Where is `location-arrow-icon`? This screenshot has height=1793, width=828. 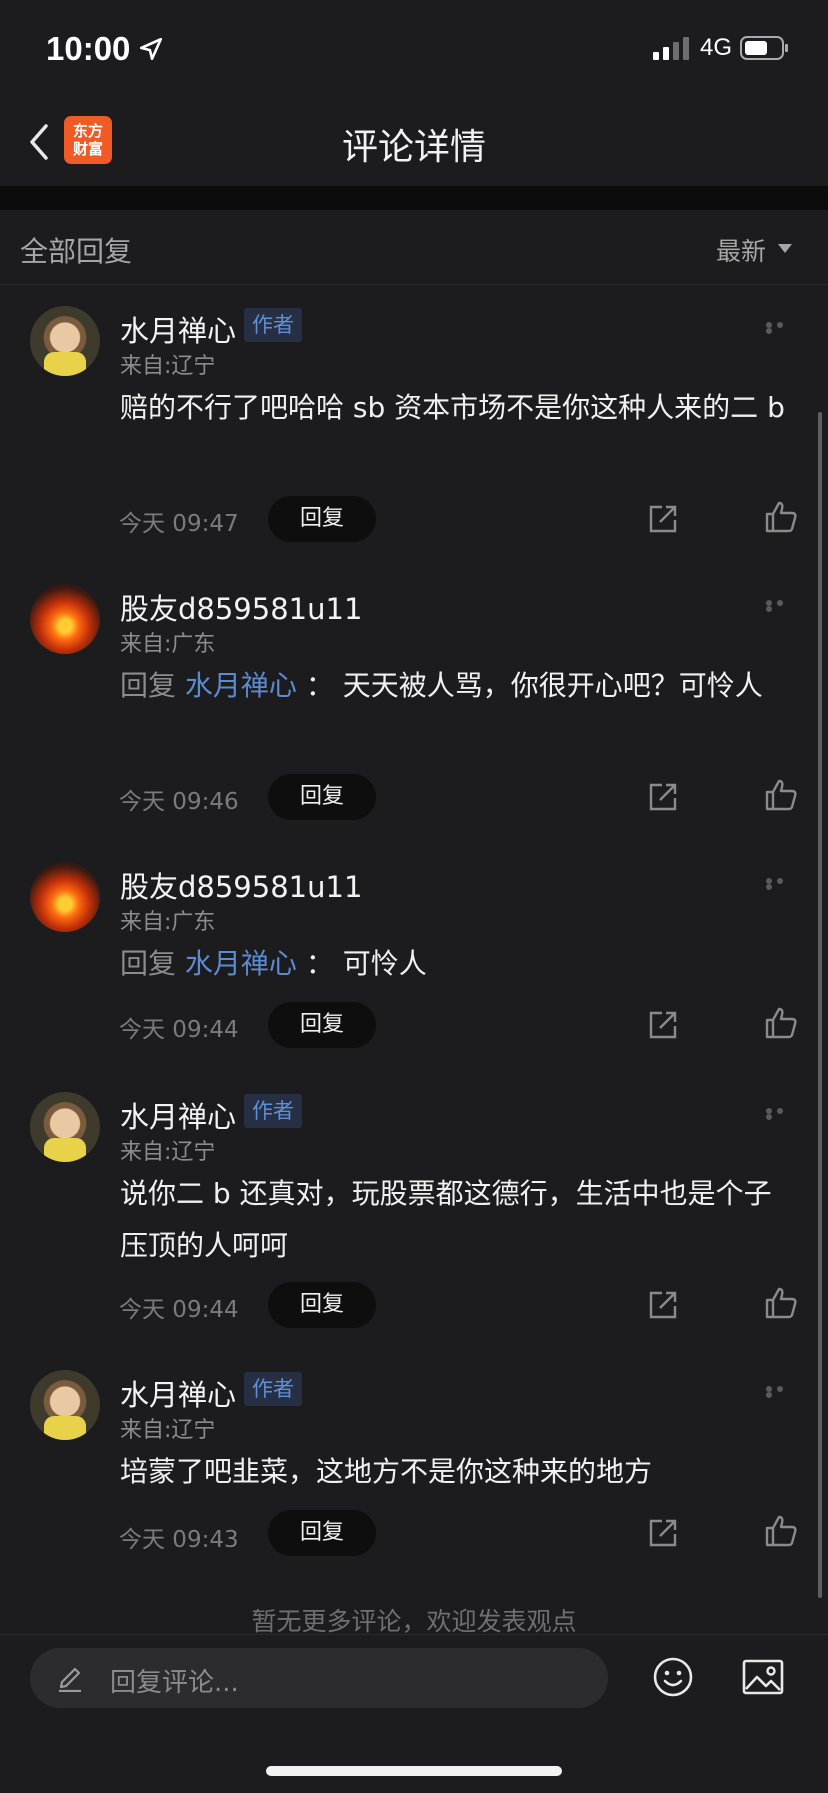
location-arrow-icon is located at coordinates (151, 49).